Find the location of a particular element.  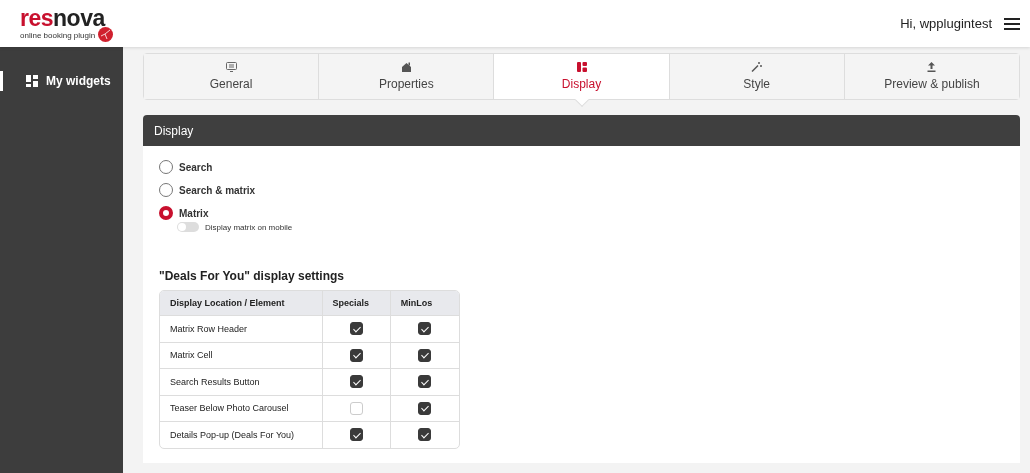

radio-label: Matrix is located at coordinates (194, 213).